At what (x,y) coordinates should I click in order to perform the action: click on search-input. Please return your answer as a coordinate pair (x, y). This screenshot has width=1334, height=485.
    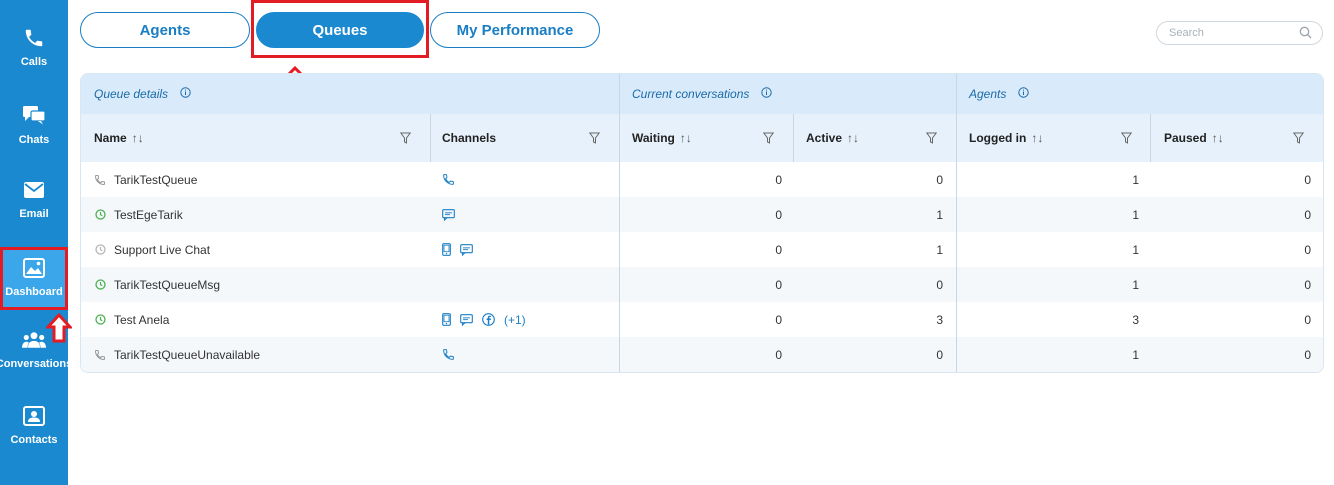
    Looking at the image, I should click on (1234, 33).